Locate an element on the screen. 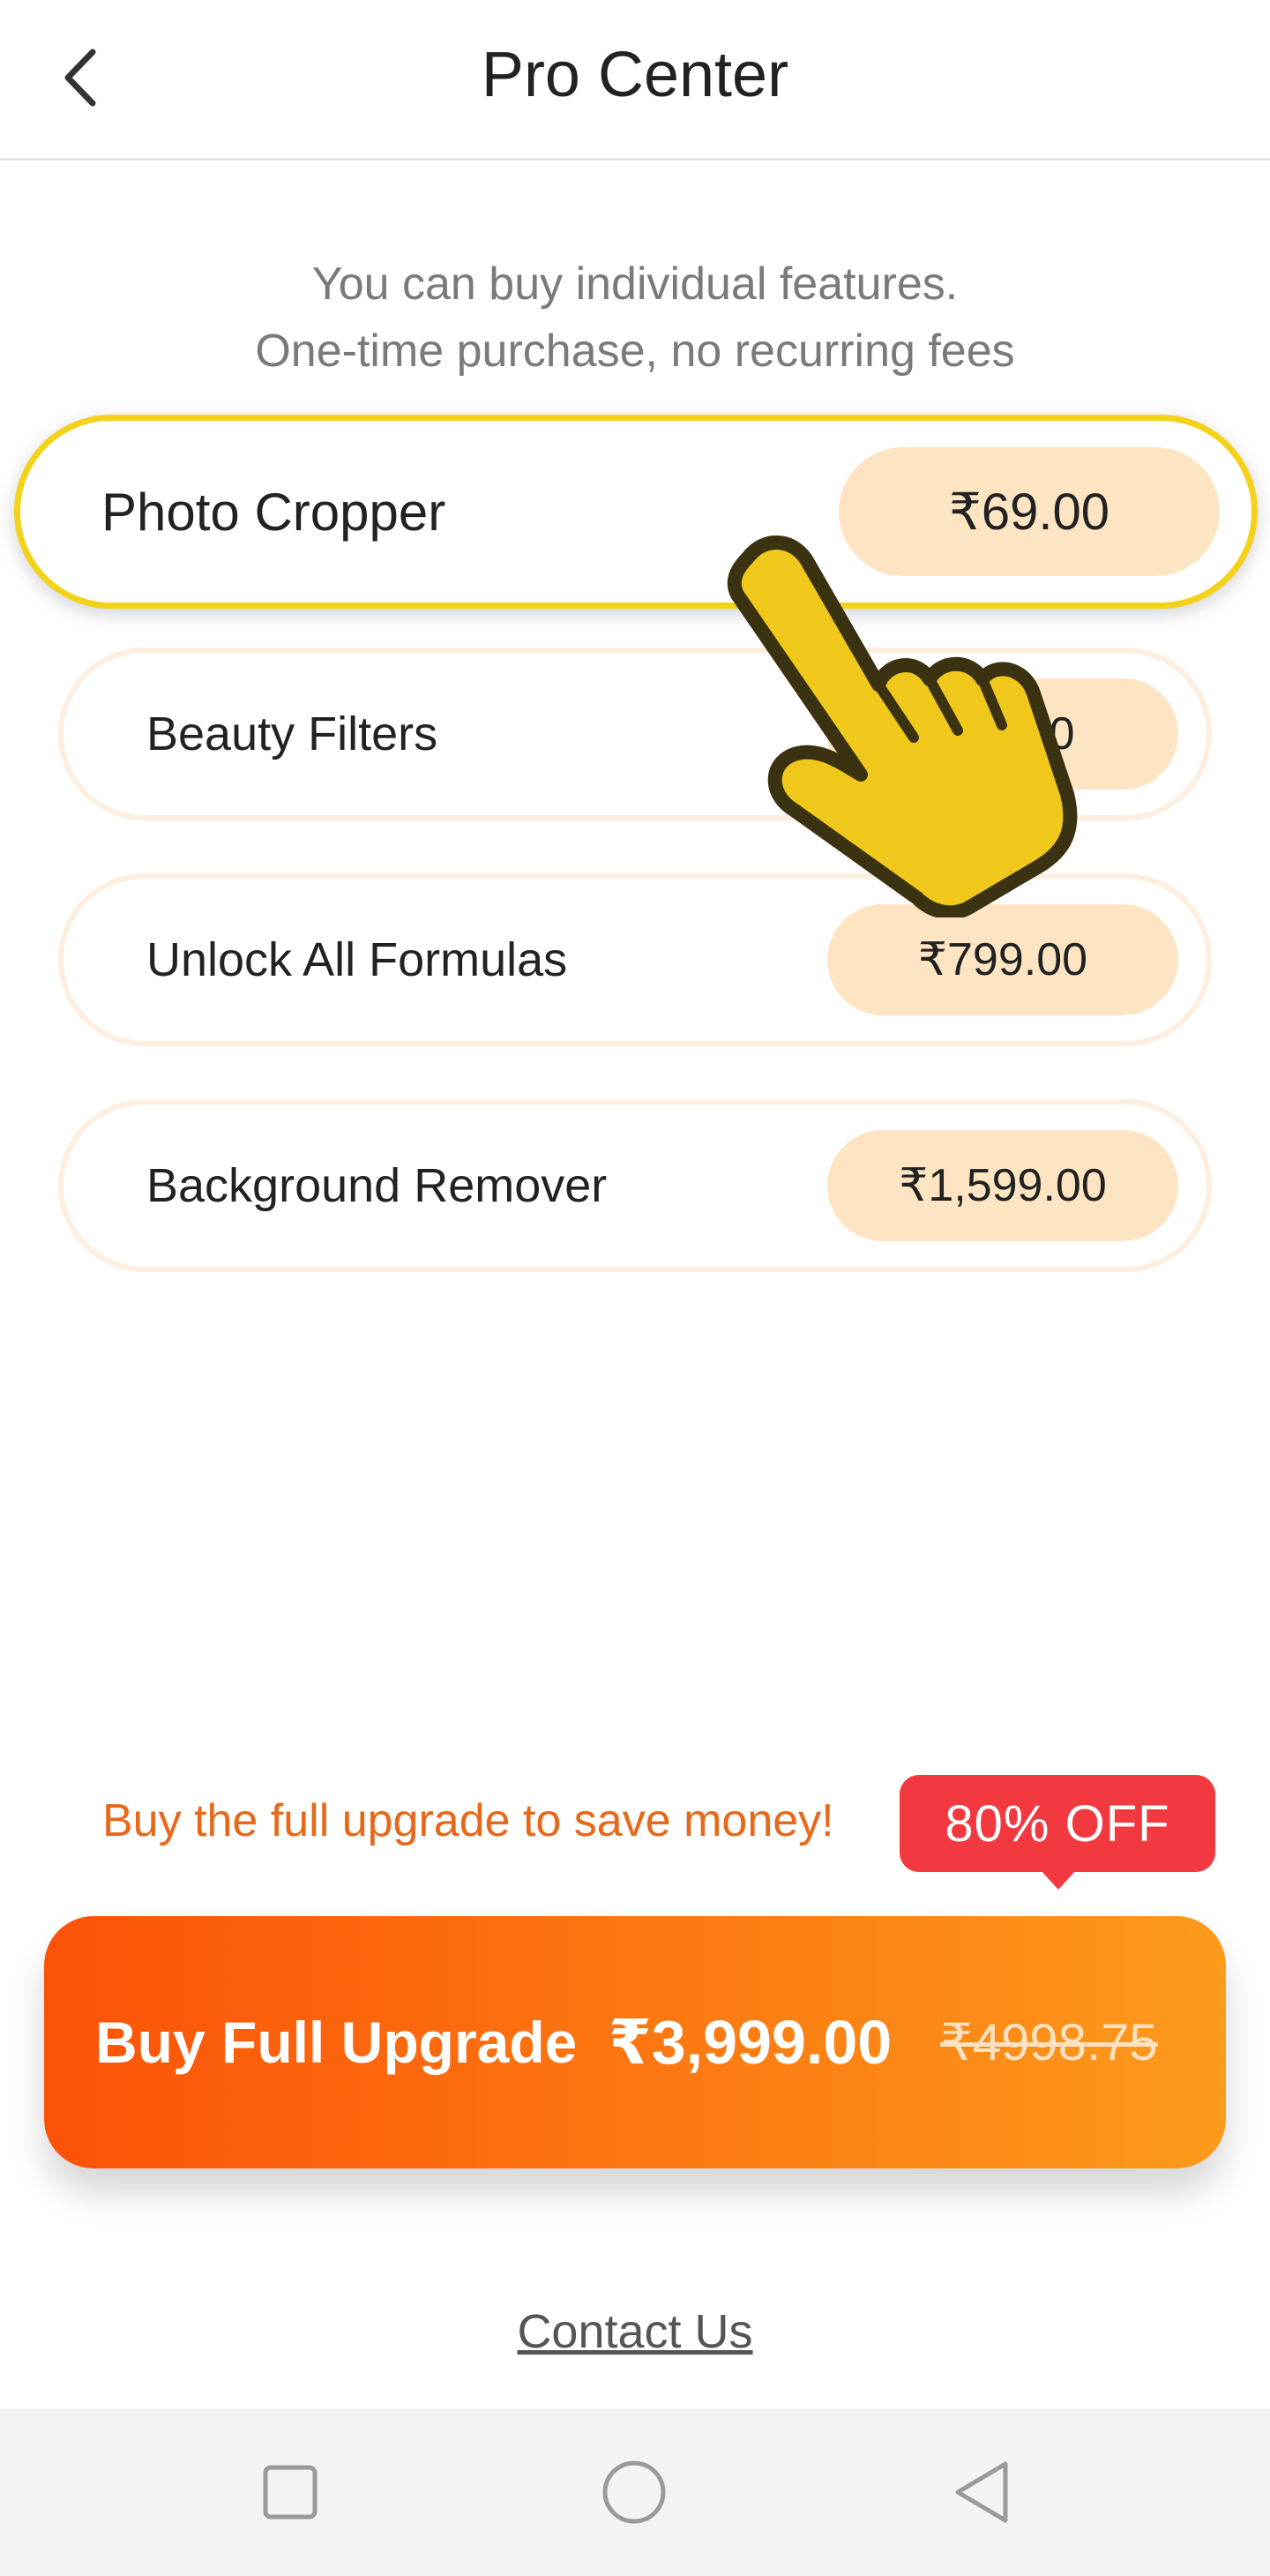  hand-pointer-icon is located at coordinates (902, 726).